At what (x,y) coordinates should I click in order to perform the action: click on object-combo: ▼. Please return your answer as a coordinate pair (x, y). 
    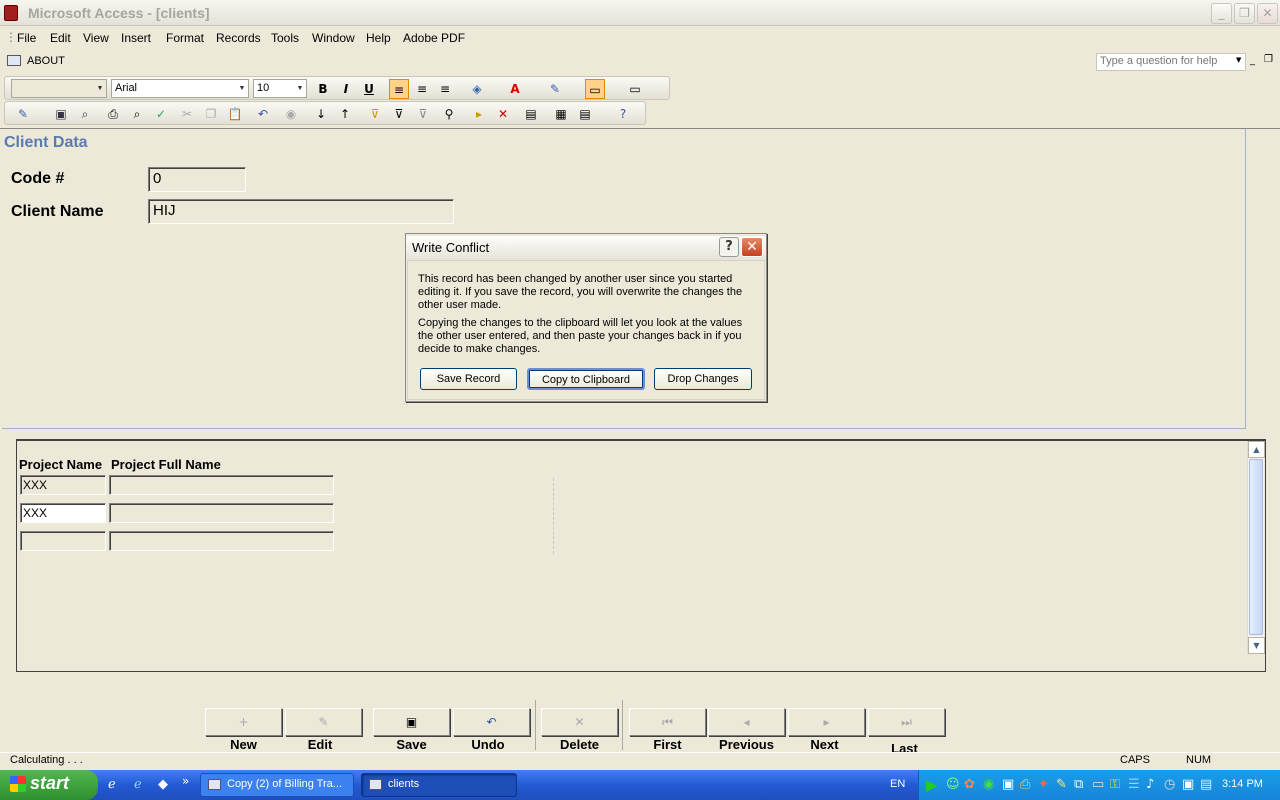
    Looking at the image, I should click on (59, 88).